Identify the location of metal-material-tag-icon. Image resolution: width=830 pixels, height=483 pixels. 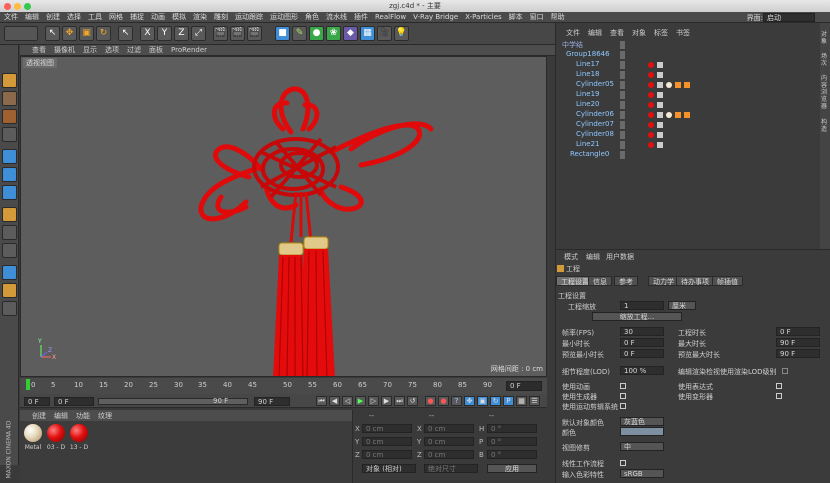
(669, 85).